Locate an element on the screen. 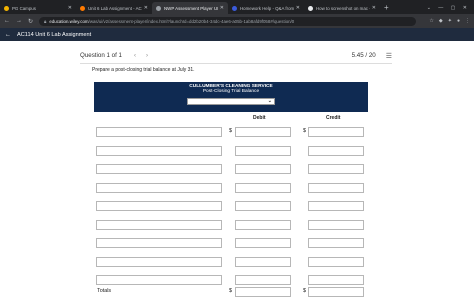  question-points: 5.45 / 20 is located at coordinates (363, 55).